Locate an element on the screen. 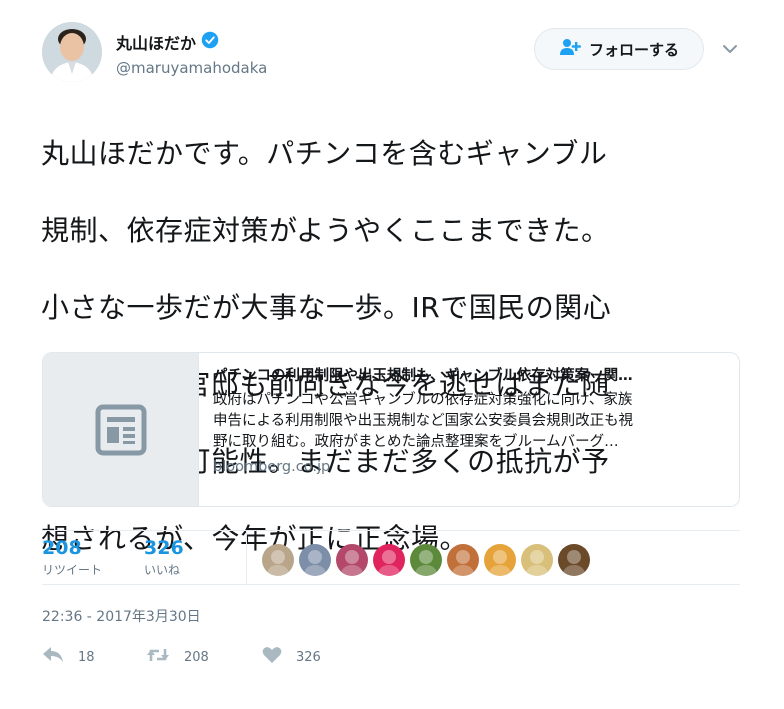 This screenshot has height=709, width=784. retweet-action-count: 208 is located at coordinates (196, 657).